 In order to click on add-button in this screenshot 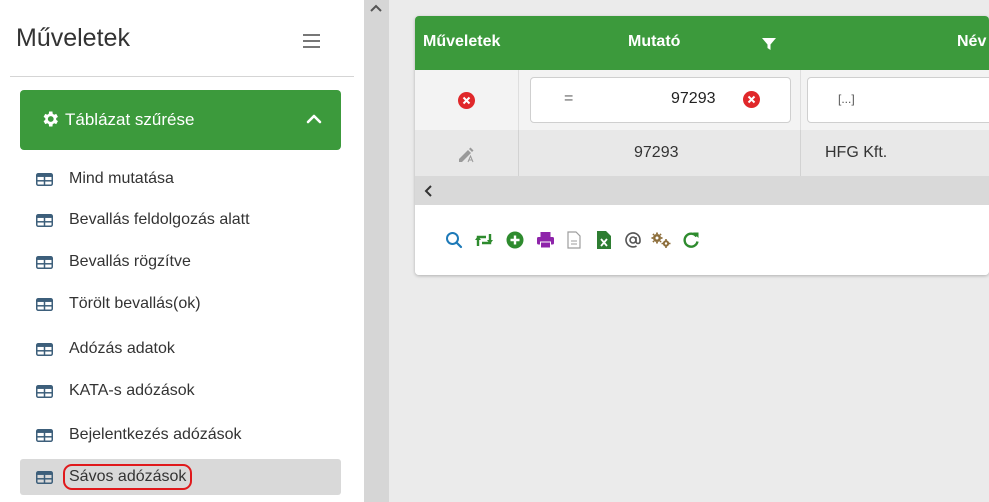, I will do `click(515, 240)`.